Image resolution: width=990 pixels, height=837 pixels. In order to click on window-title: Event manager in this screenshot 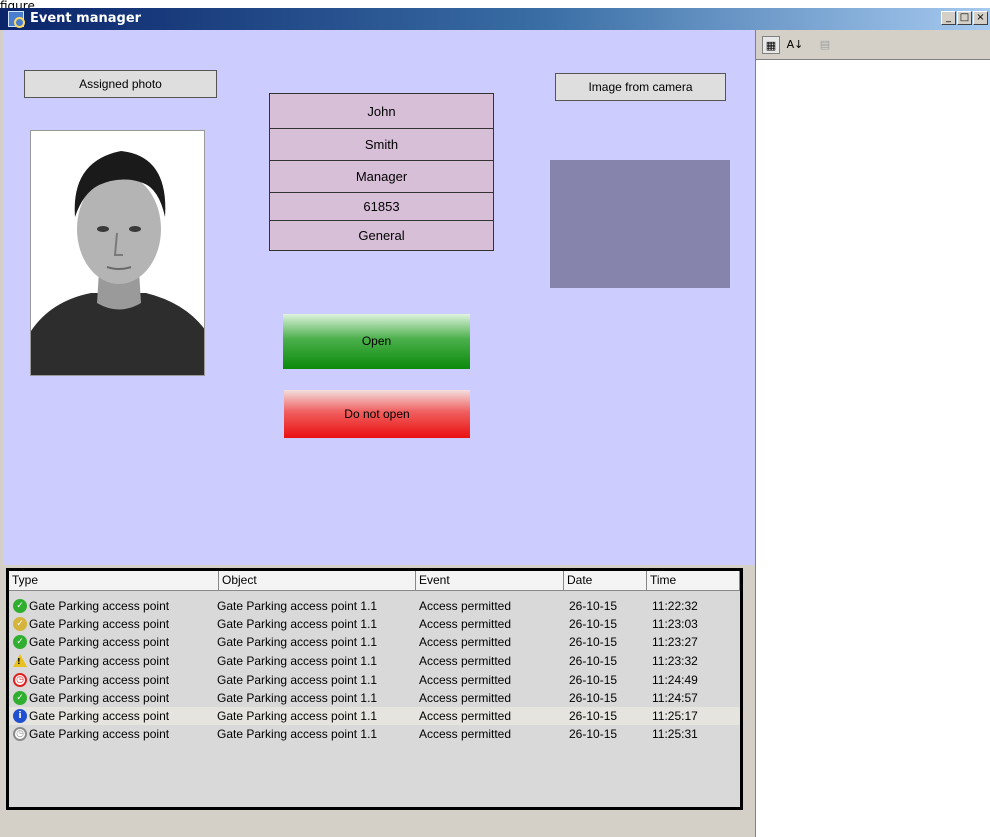, I will do `click(86, 18)`.